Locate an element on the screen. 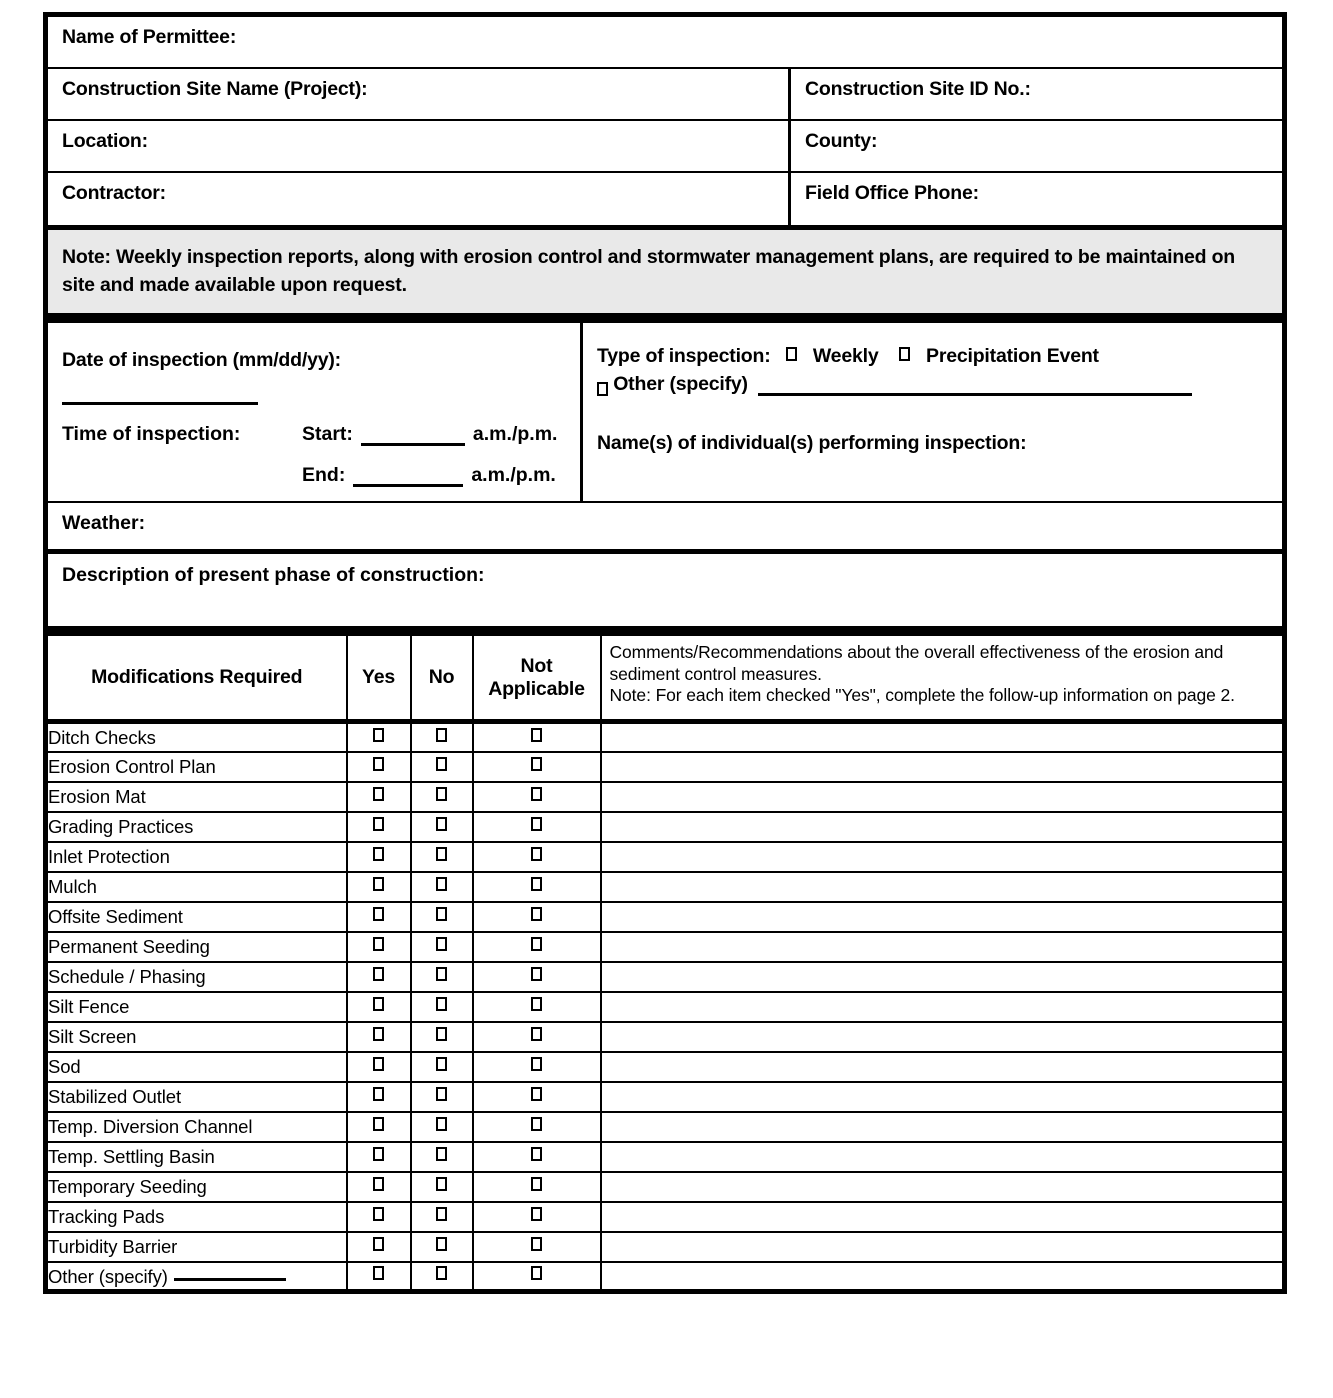 This screenshot has height=1398, width=1333. date-input-line is located at coordinates (160, 393).